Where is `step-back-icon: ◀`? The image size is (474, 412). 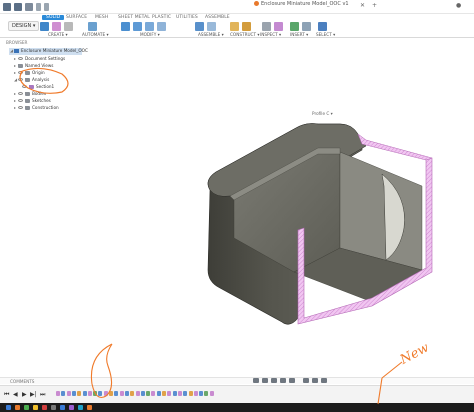
step-back-icon: ◀ is located at coordinates (15, 394).